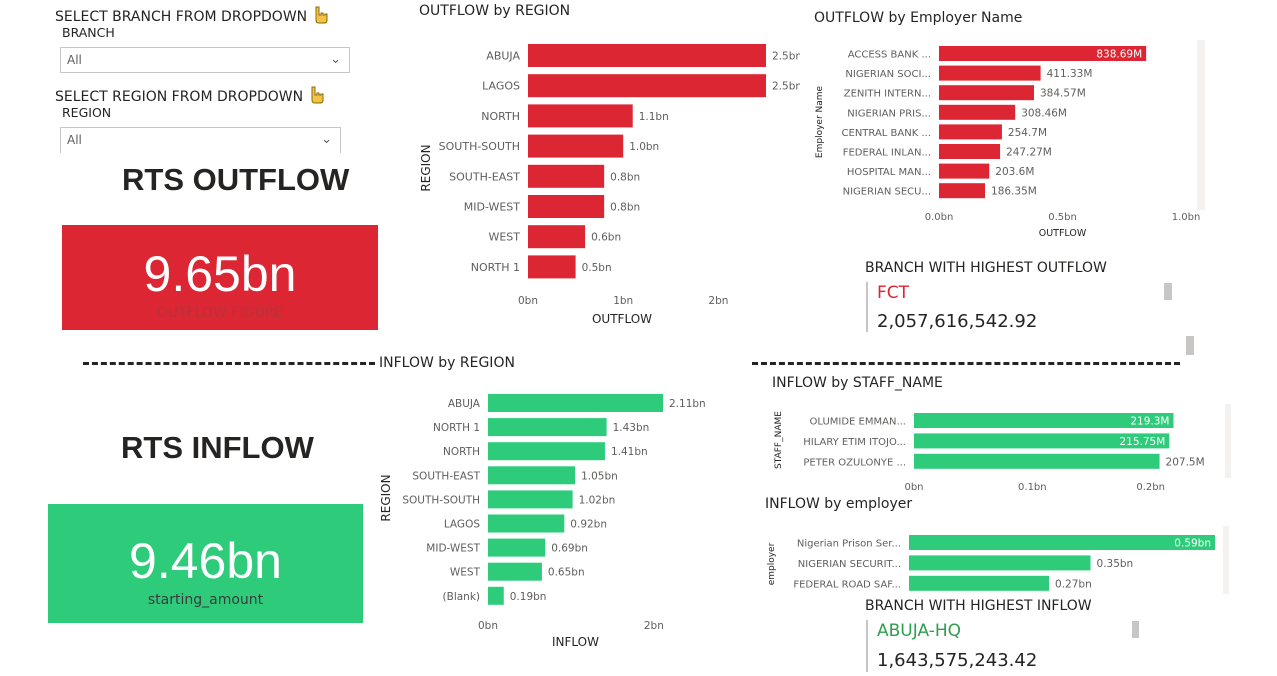 The height and width of the screenshot is (676, 1277). What do you see at coordinates (625, 177) in the screenshot?
I see `outflow-region-data-label: 0.8bn` at bounding box center [625, 177].